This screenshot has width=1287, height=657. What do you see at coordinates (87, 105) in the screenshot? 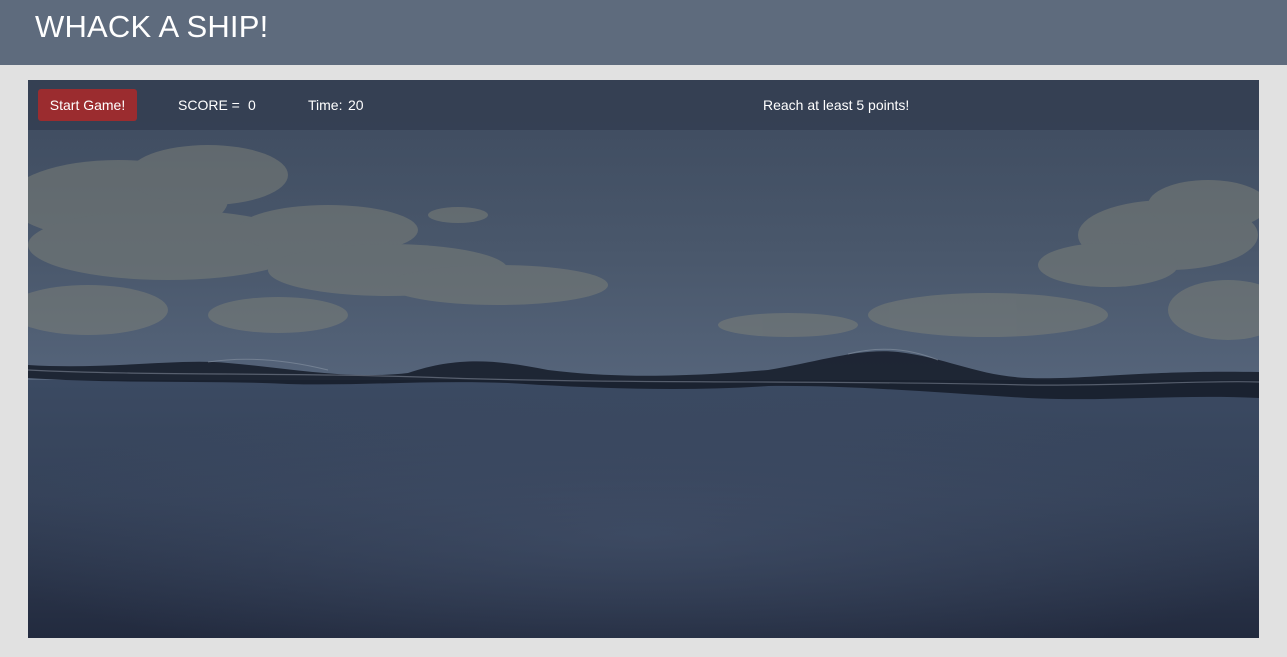
I see `start-game-button: Start Game!` at bounding box center [87, 105].